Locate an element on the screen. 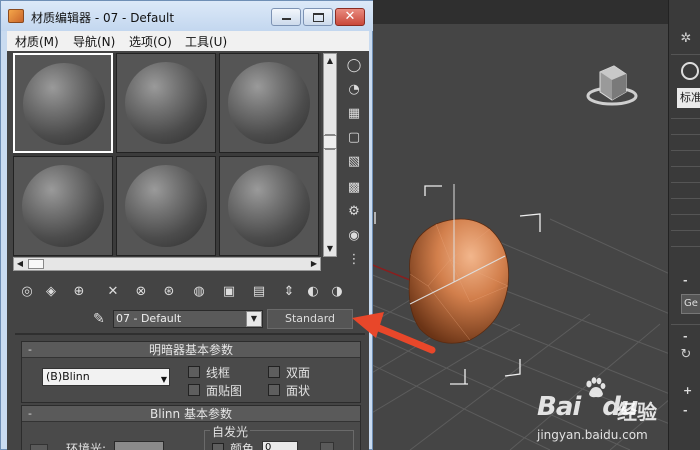  baidu-jingyan-watermark: Bai du 经验 jingyan.baidu.com is located at coordinates (595, 407).